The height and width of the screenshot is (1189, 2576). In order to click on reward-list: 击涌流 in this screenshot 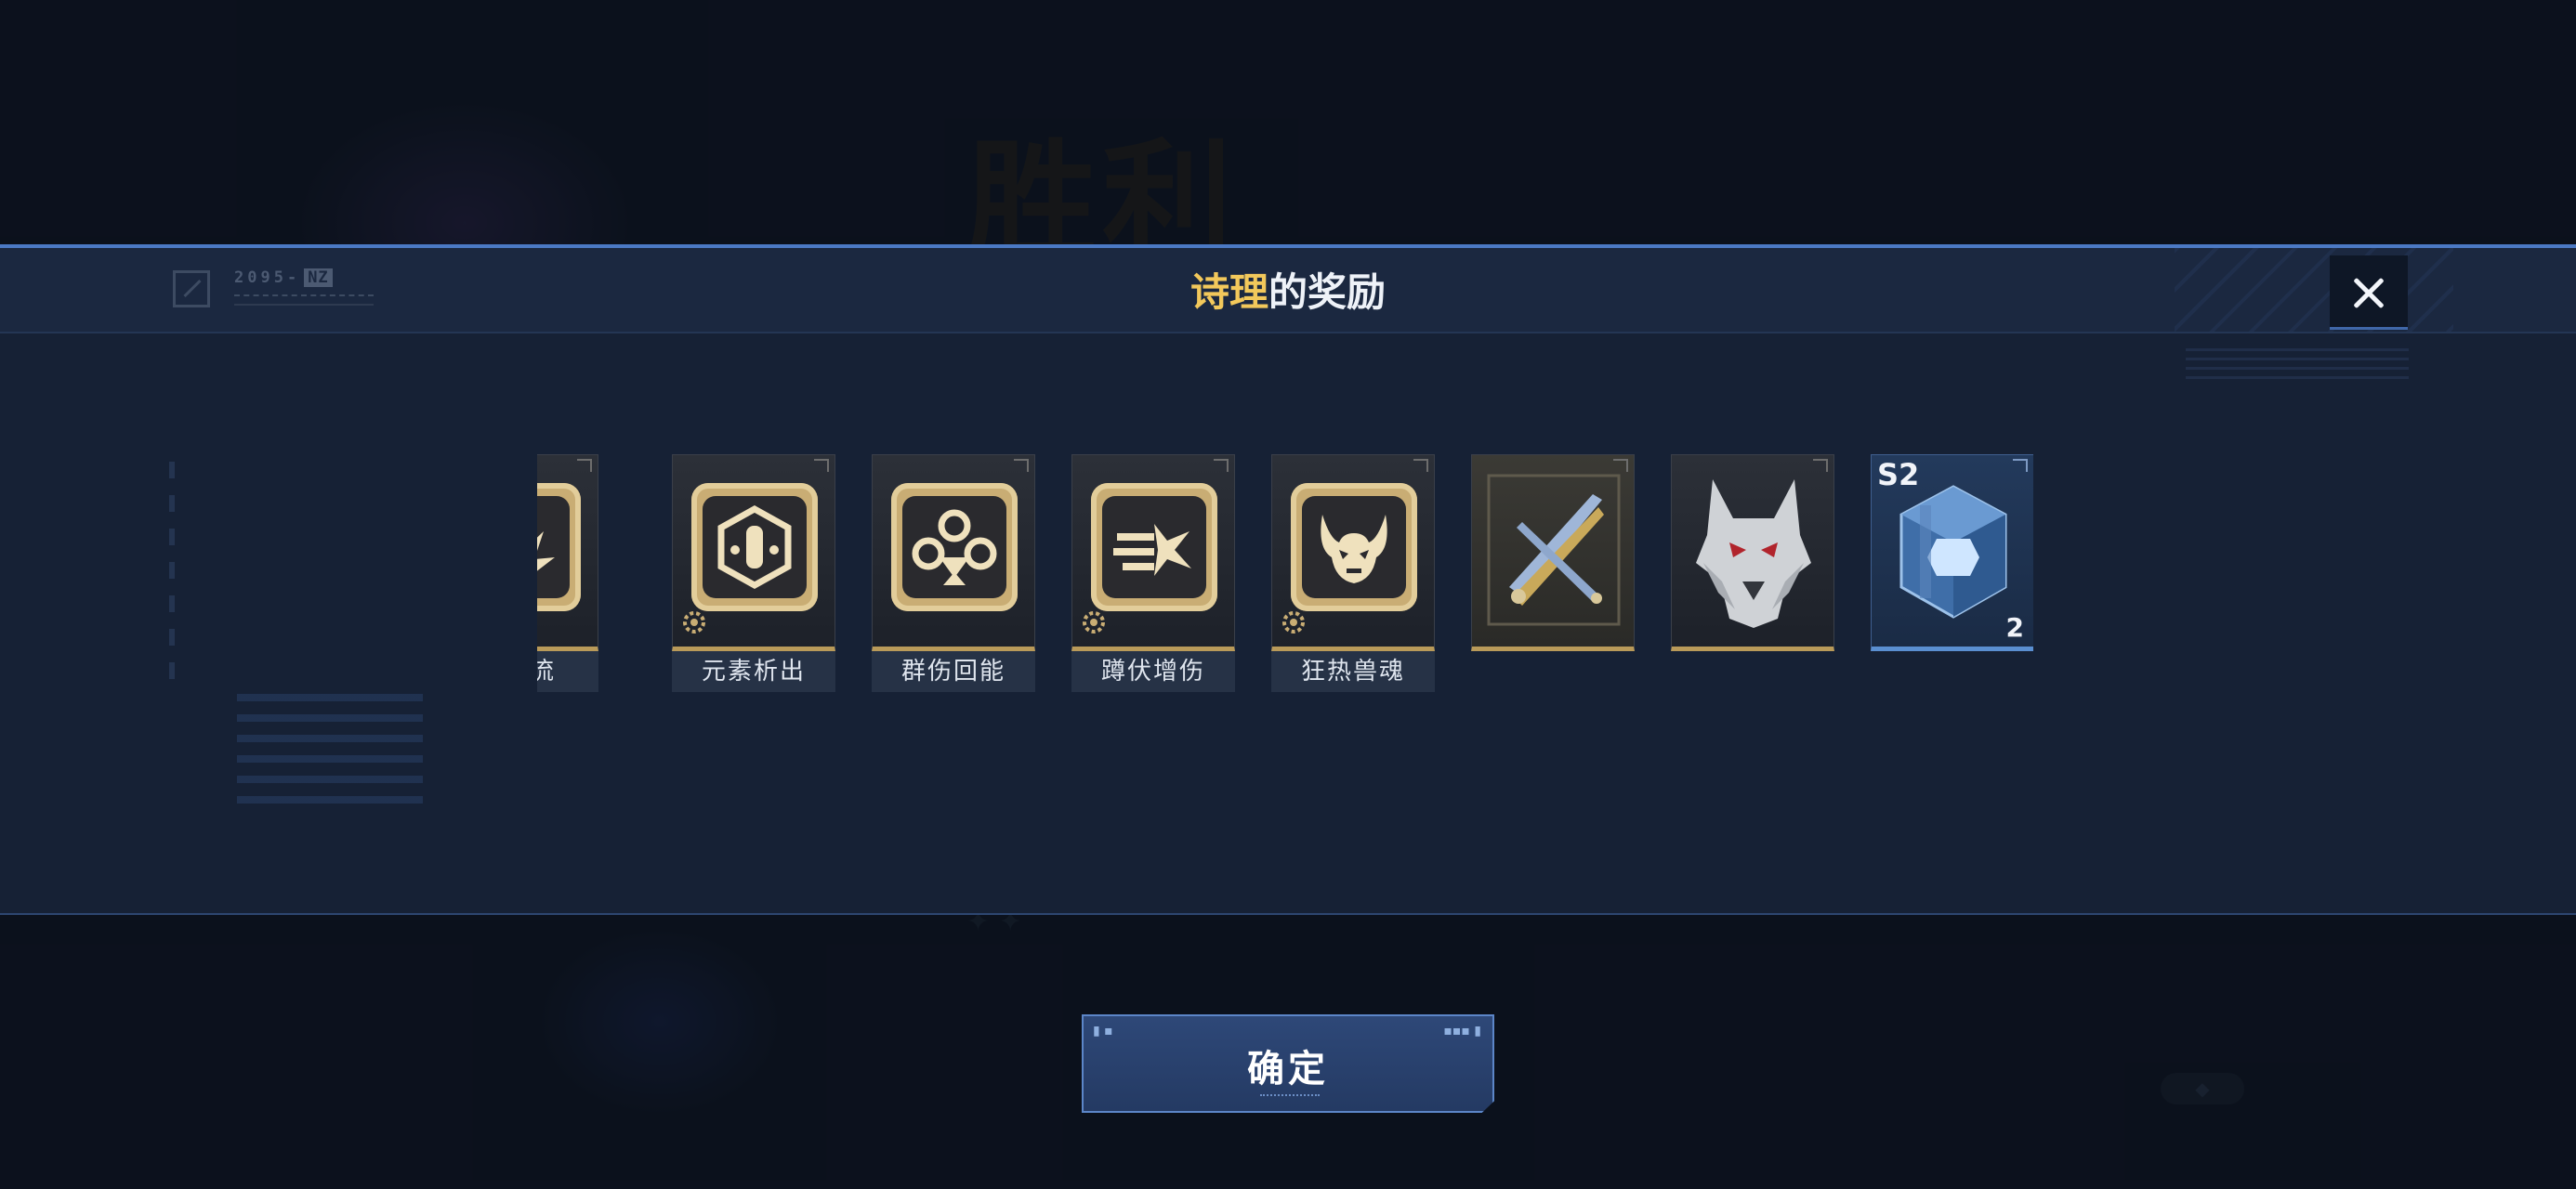, I will do `click(1285, 575)`.